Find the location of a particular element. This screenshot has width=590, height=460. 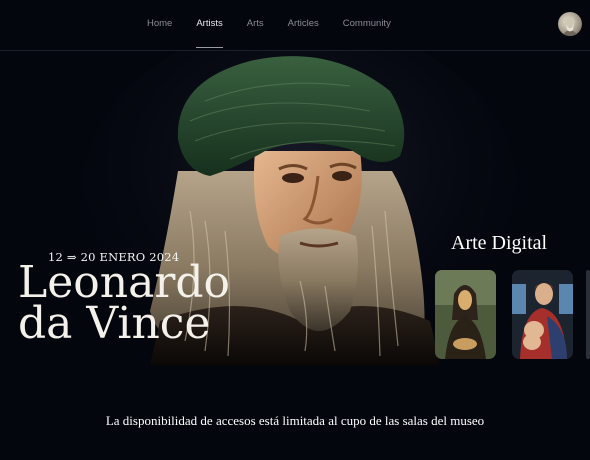

main-nav: Home Artists Arts Articles Community is located at coordinates (281, 34).